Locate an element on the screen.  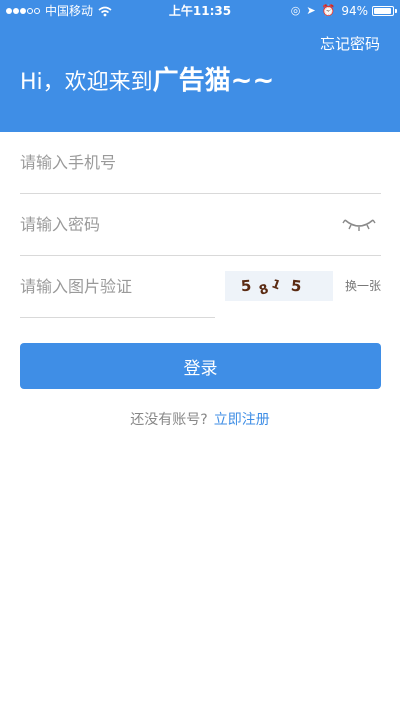
forgot-password-link: 忘记密码 is located at coordinates (350, 43).